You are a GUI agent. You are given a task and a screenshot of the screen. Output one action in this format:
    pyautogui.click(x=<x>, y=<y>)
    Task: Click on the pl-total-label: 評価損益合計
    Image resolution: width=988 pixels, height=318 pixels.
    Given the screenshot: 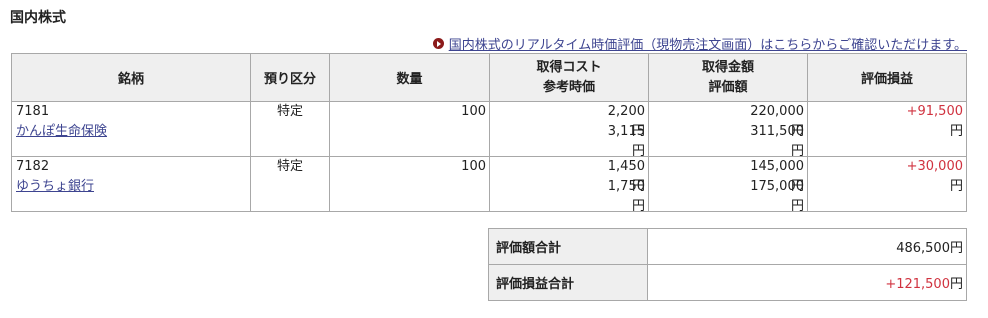 What is the action you would take?
    pyautogui.click(x=568, y=282)
    